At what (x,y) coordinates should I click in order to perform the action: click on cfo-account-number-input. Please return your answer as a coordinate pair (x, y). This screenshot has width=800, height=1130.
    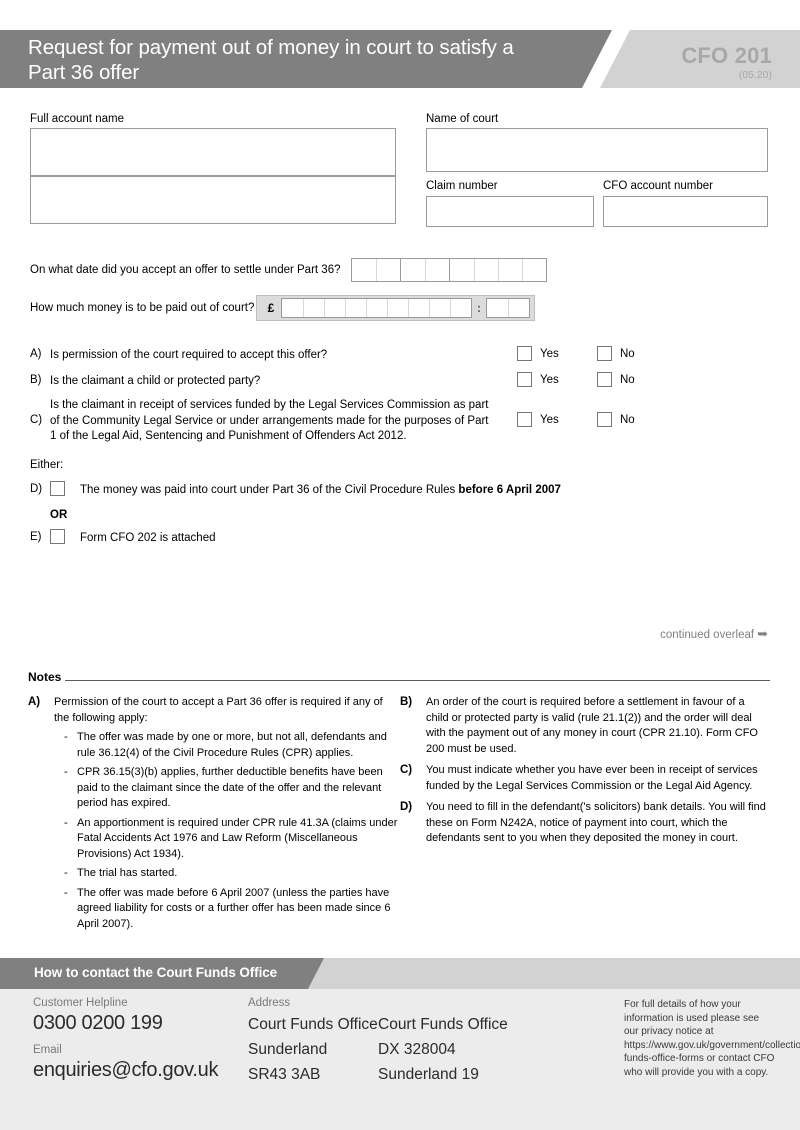
    Looking at the image, I should click on (685, 211).